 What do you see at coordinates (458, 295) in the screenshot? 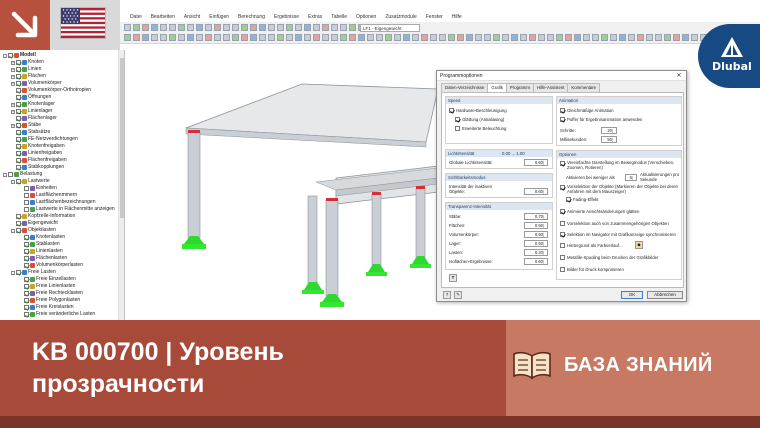
I see `edit-icon: ✎` at bounding box center [458, 295].